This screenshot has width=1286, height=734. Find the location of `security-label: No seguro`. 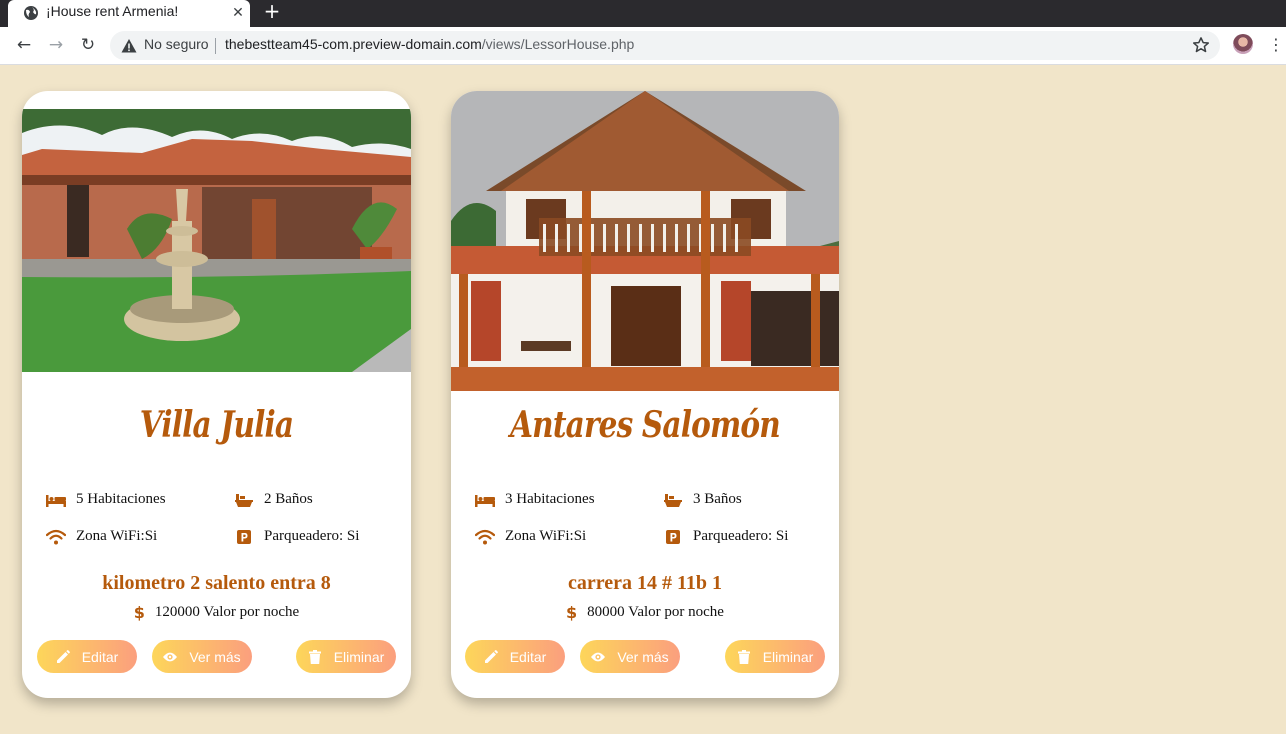

security-label: No seguro is located at coordinates (176, 44).